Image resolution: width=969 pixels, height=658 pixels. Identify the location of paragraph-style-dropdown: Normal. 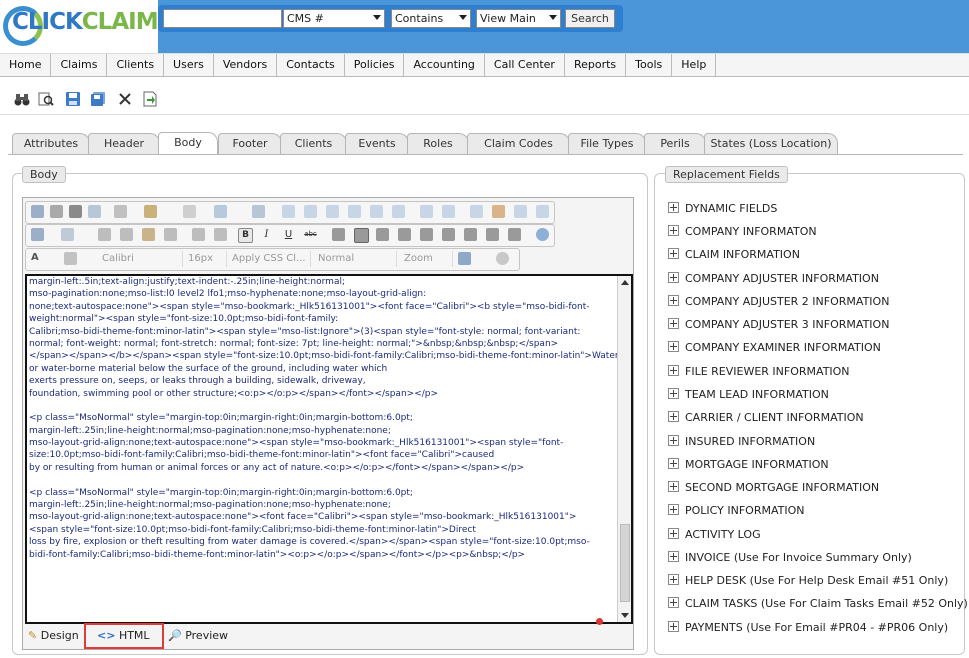
(355, 259).